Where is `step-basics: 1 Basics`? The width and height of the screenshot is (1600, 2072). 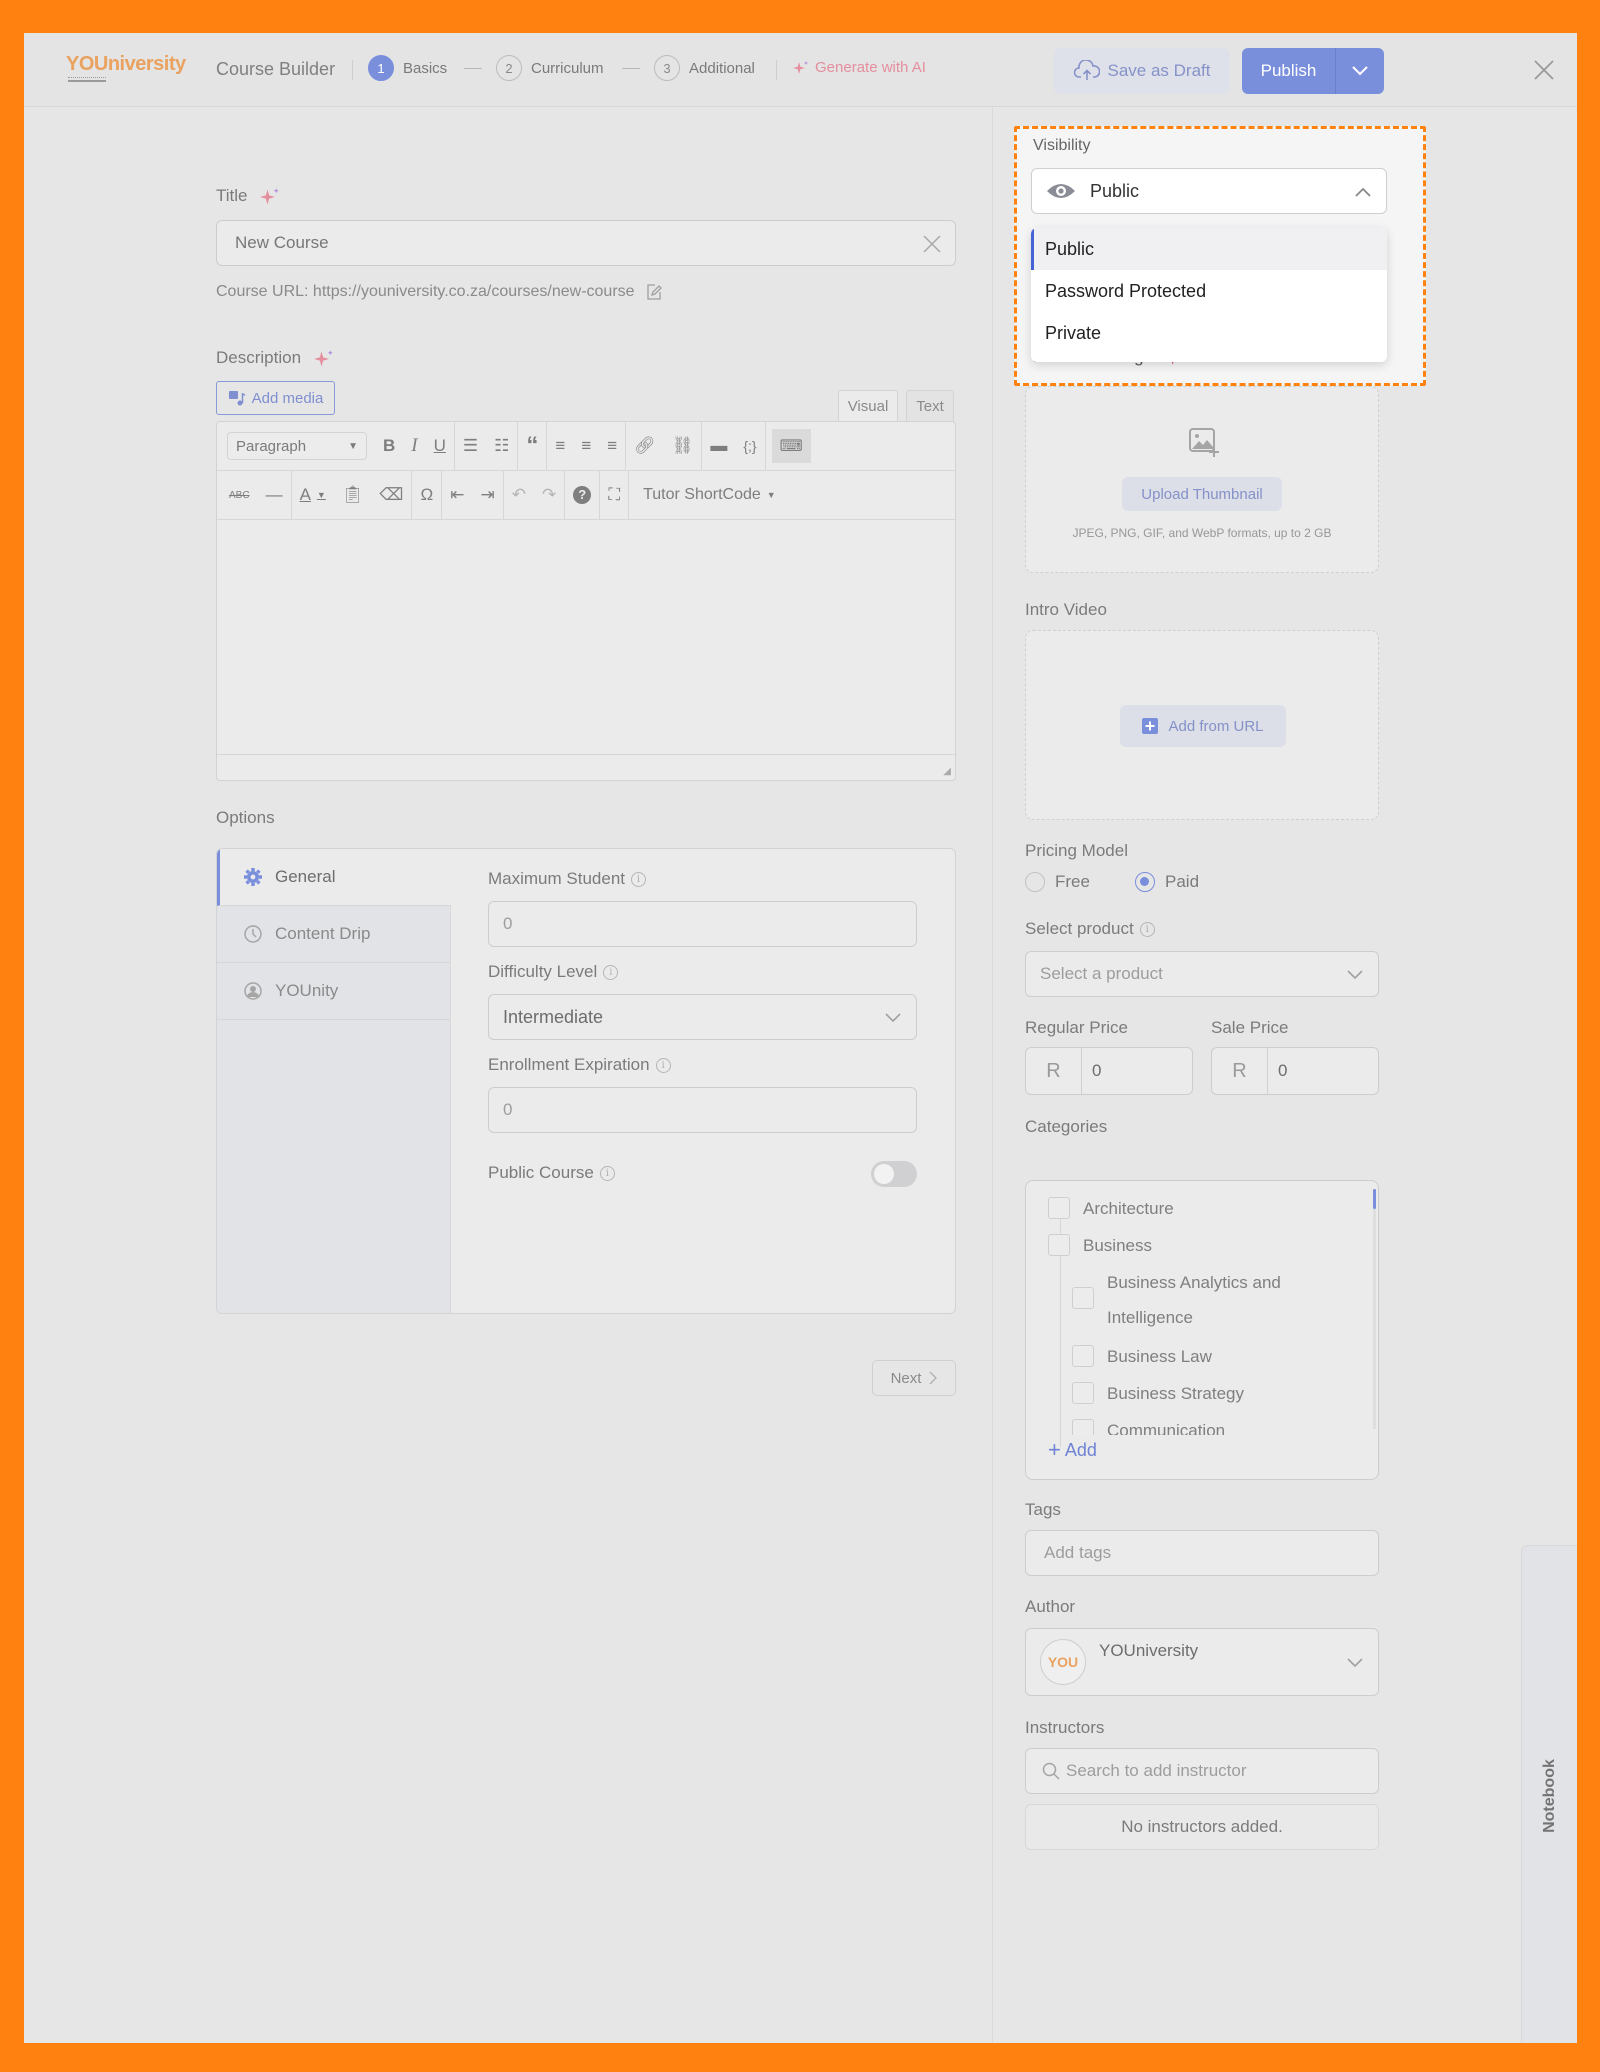 step-basics: 1 Basics is located at coordinates (407, 68).